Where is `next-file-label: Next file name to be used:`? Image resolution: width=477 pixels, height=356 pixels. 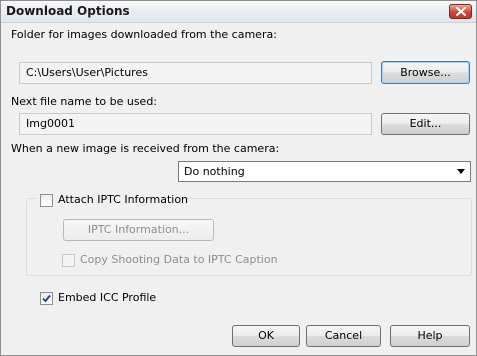 next-file-label: Next file name to be used: is located at coordinates (84, 101).